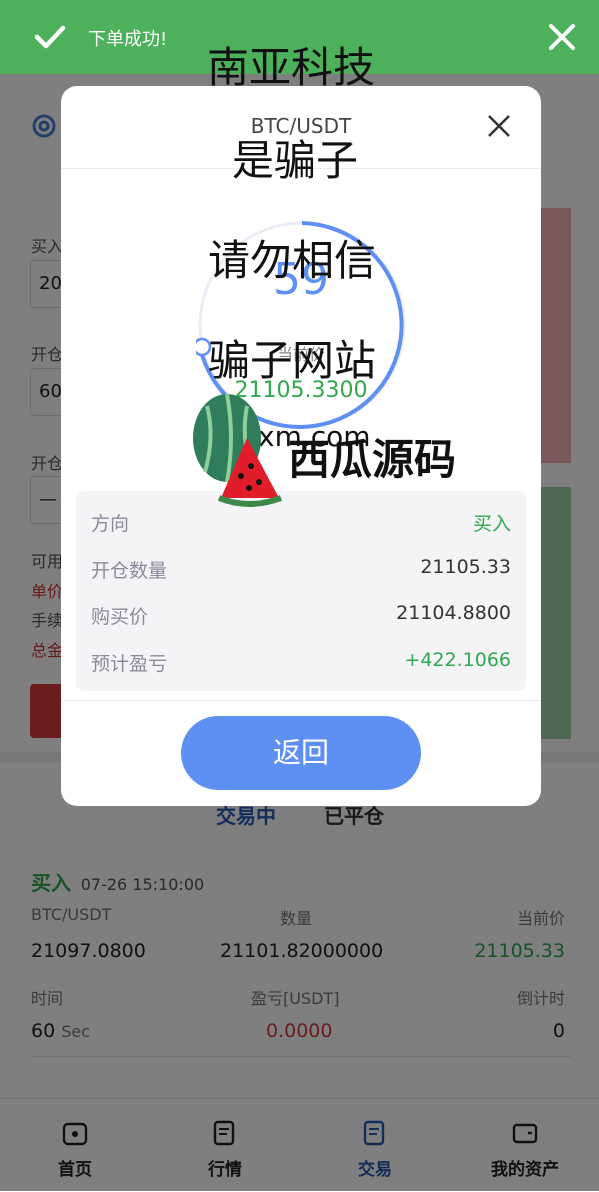 The width and height of the screenshot is (599, 1192). What do you see at coordinates (301, 700) in the screenshot?
I see `modal-footer-divider` at bounding box center [301, 700].